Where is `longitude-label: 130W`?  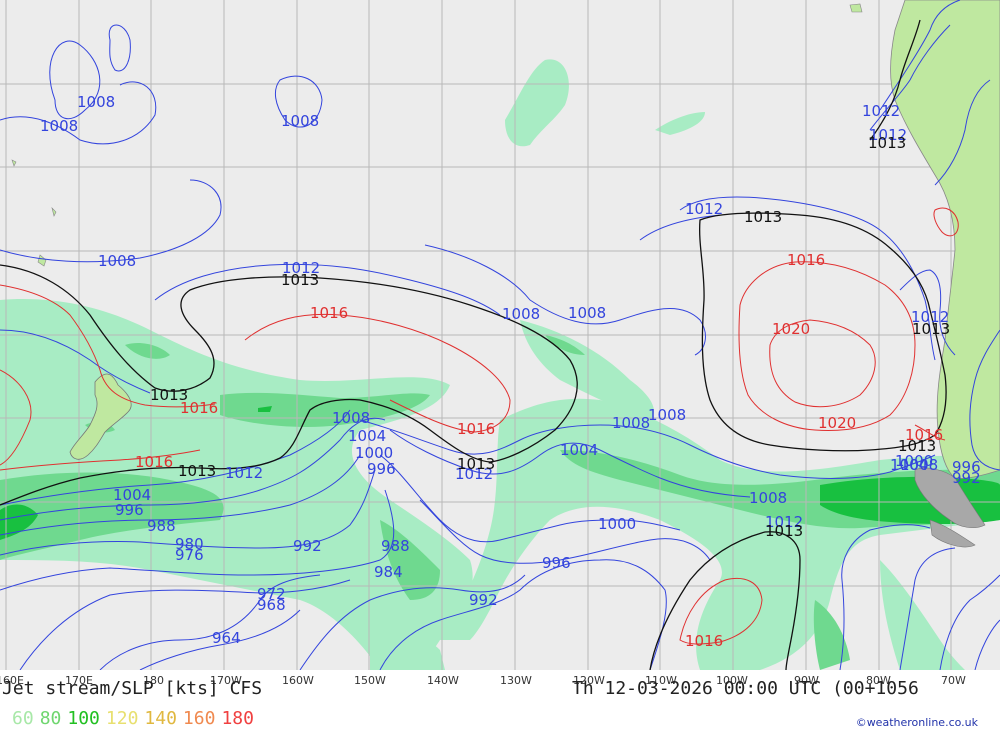
longitude-label: 130W is located at coordinates (516, 680).